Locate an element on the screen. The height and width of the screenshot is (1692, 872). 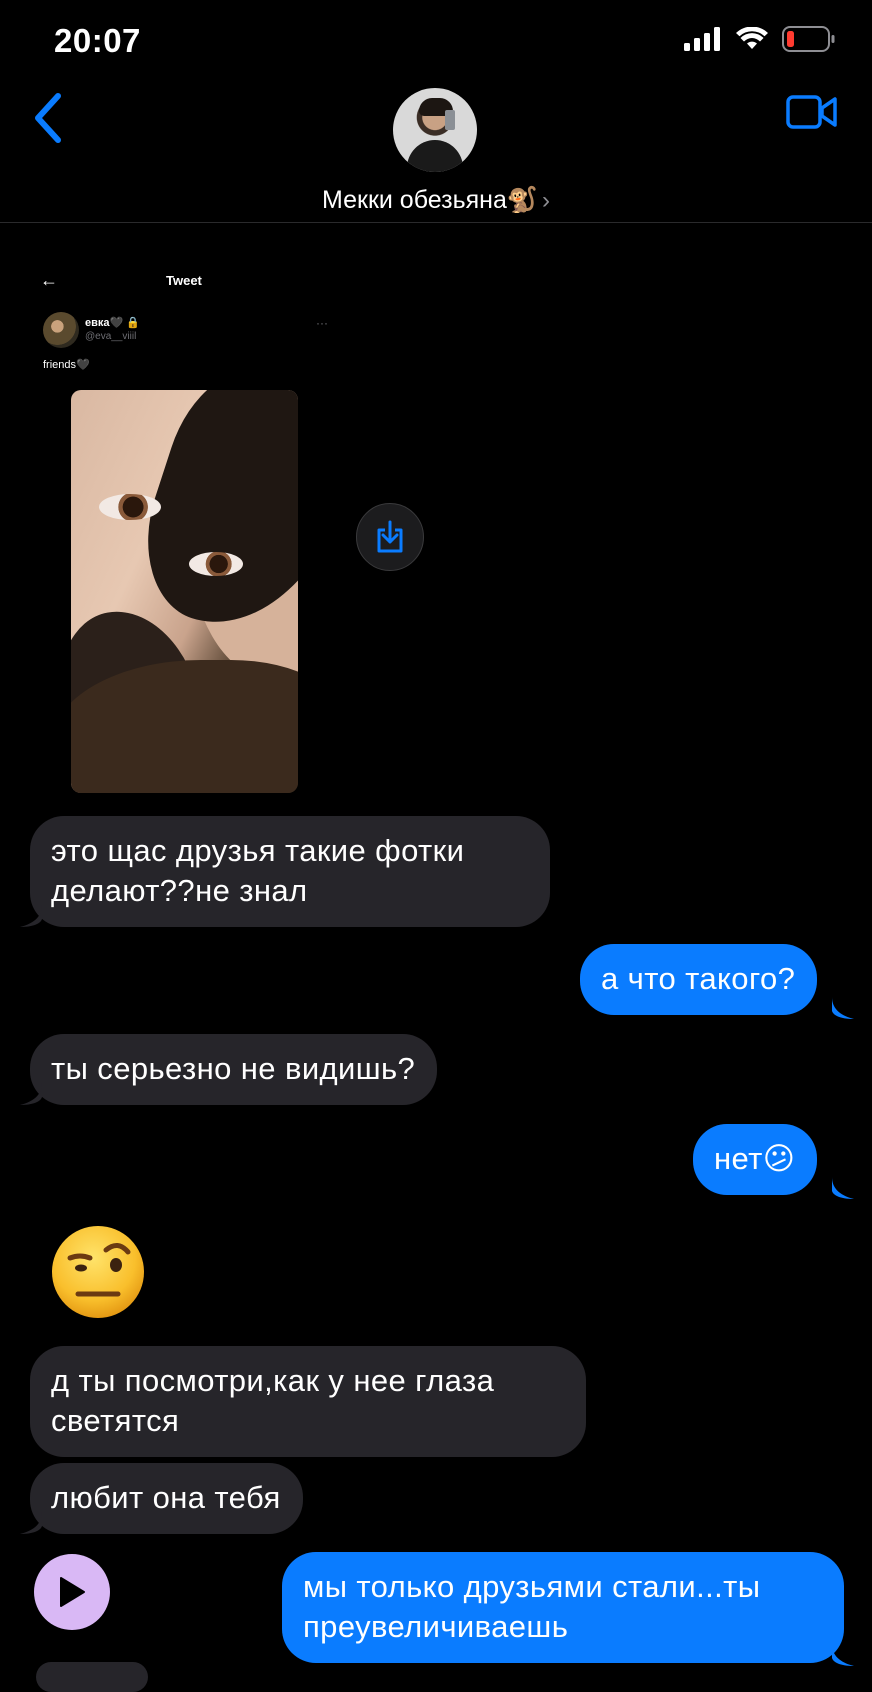
status-icons is located at coordinates (760, 39).